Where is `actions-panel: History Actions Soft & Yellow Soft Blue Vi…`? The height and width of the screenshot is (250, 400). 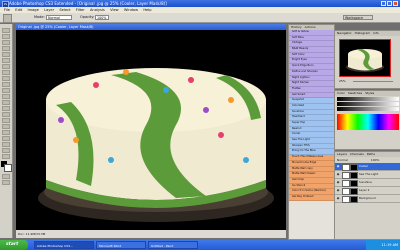 actions-panel: History Actions Soft & Yellow Soft Blue Vi… is located at coordinates (311, 132).